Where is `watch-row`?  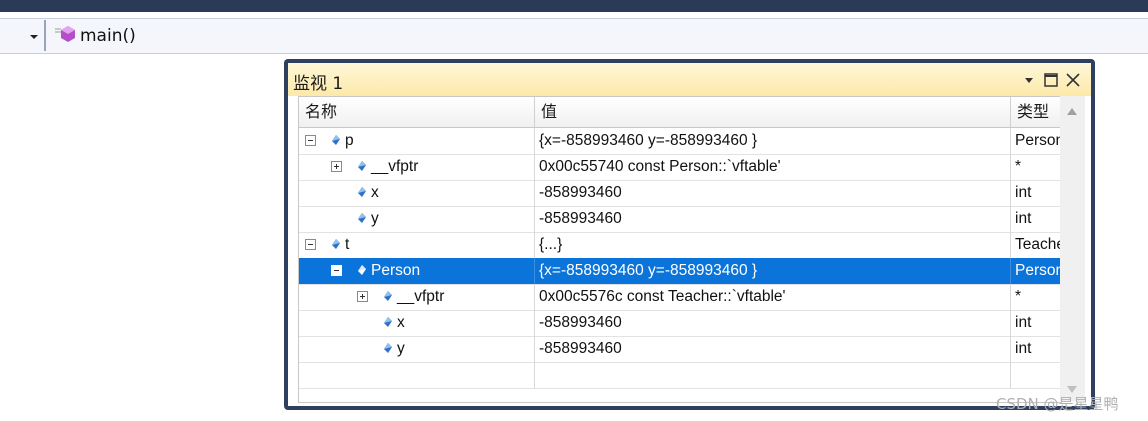
watch-row is located at coordinates (680, 375).